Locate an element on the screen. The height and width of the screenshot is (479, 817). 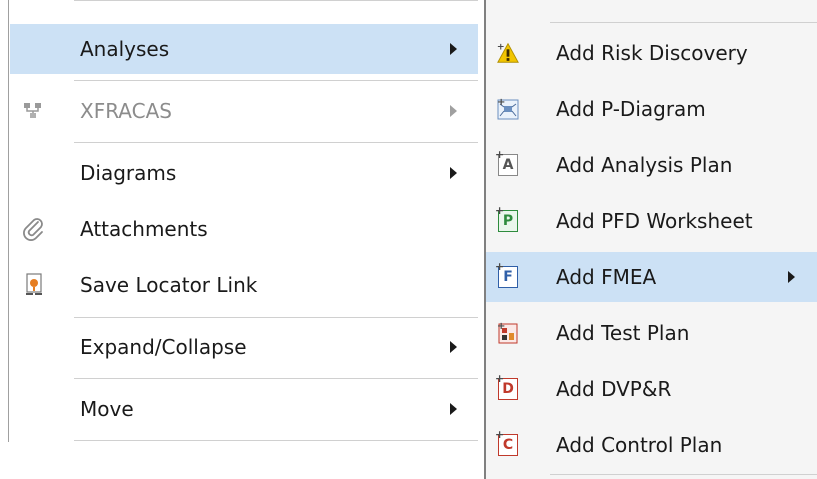
menu-item-label: Add P-Diagram is located at coordinates (631, 109).